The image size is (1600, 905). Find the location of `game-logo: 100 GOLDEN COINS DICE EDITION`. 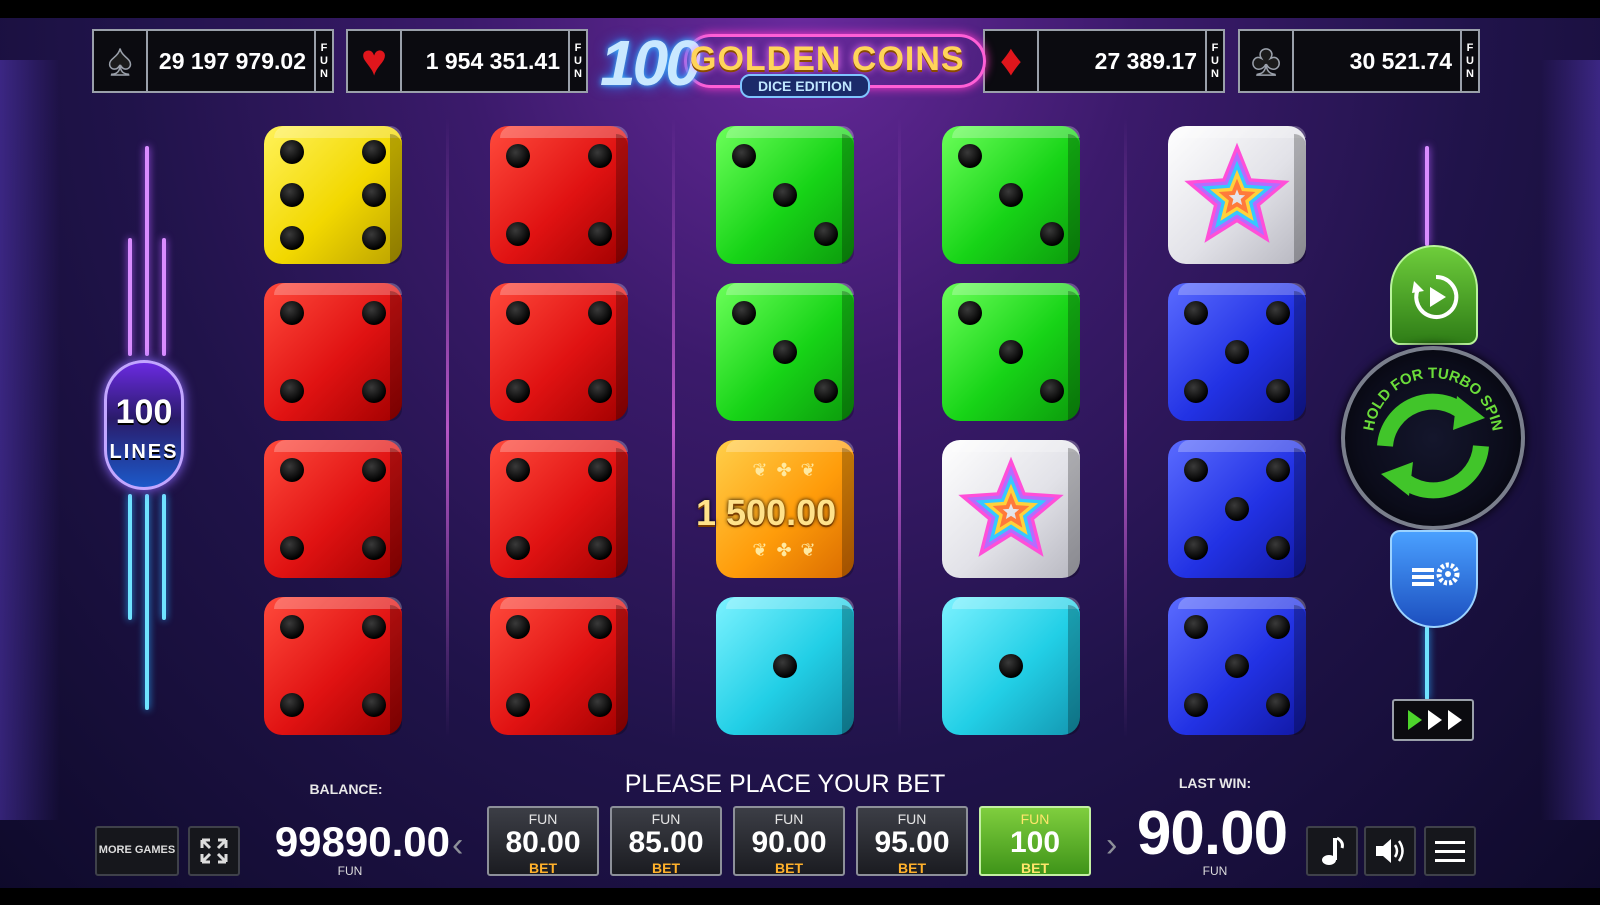

game-logo: 100 GOLDEN COINS DICE EDITION is located at coordinates (795, 62).